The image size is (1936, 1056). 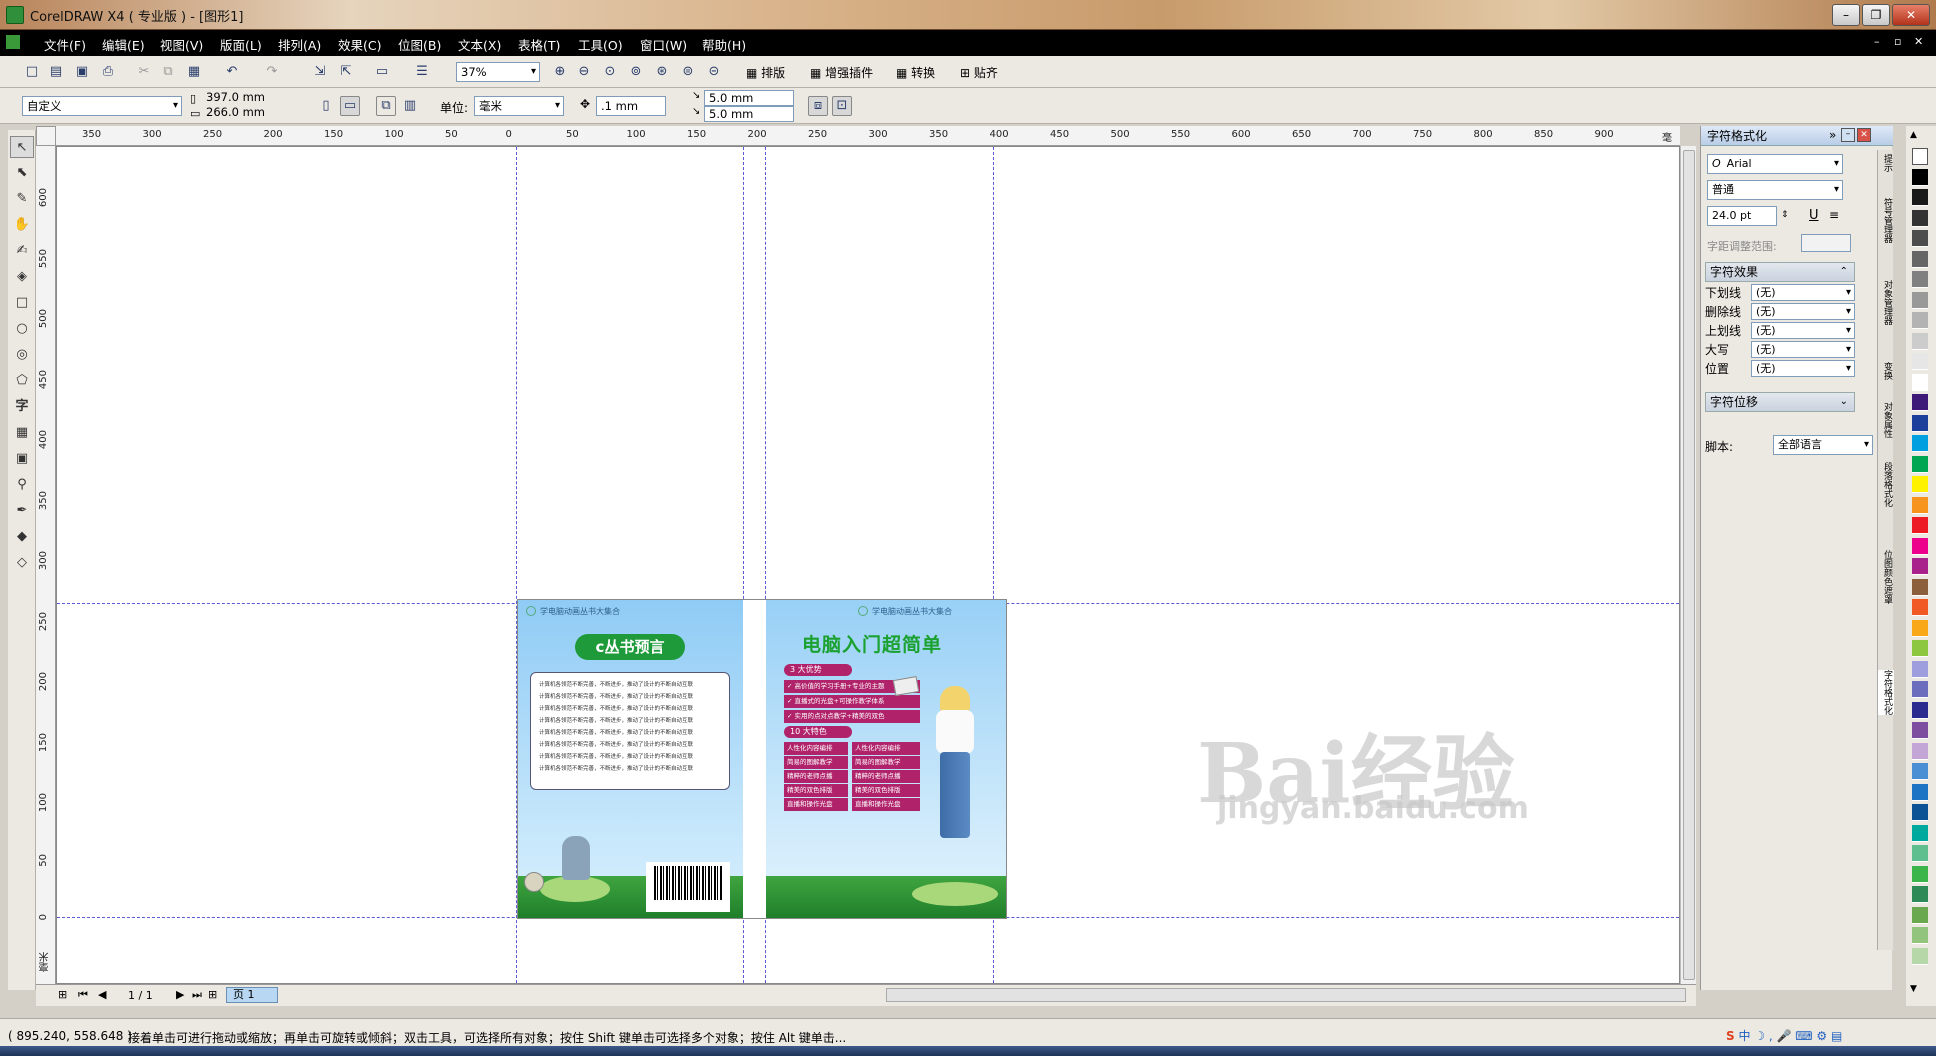 What do you see at coordinates (1886, 577) in the screenshot?
I see `docker-tab-bitmap-mask: 位图颜色遮罩` at bounding box center [1886, 577].